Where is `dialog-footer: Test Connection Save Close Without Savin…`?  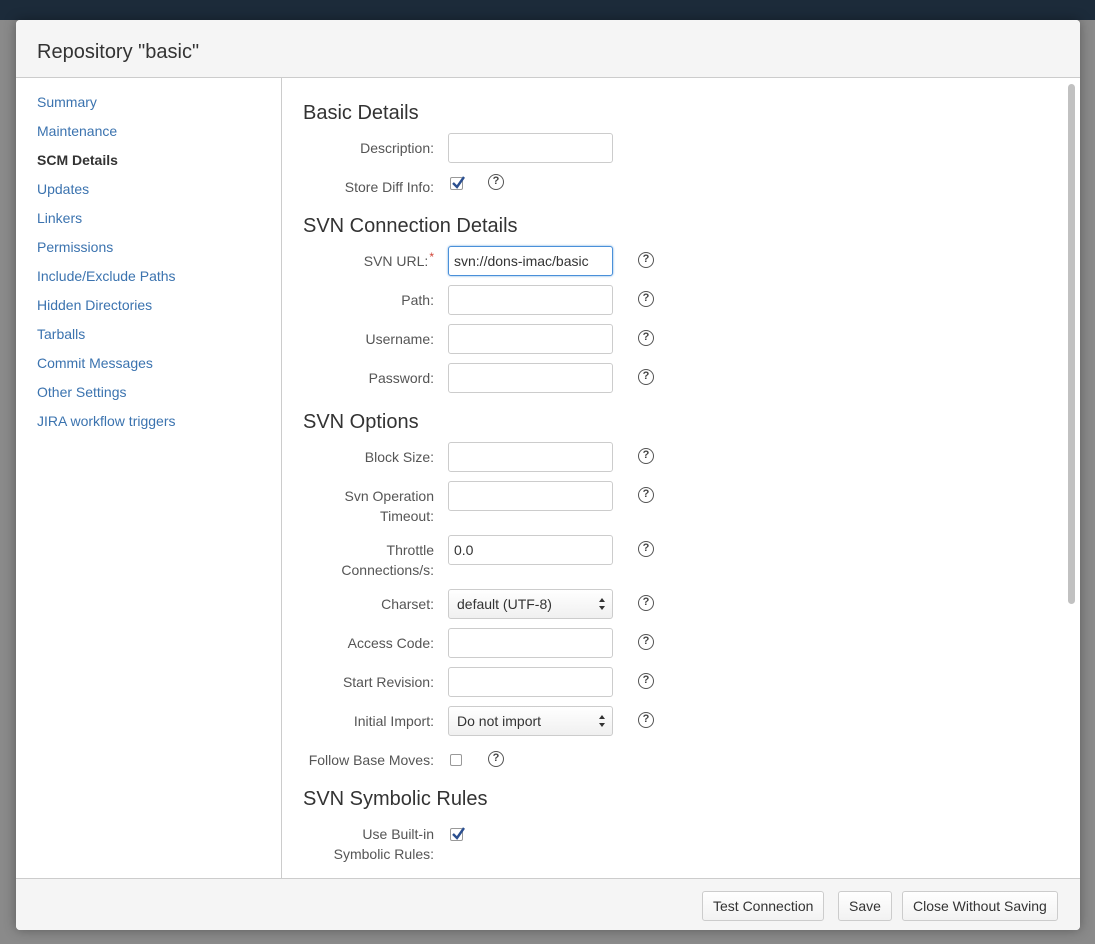 dialog-footer: Test Connection Save Close Without Savin… is located at coordinates (548, 904).